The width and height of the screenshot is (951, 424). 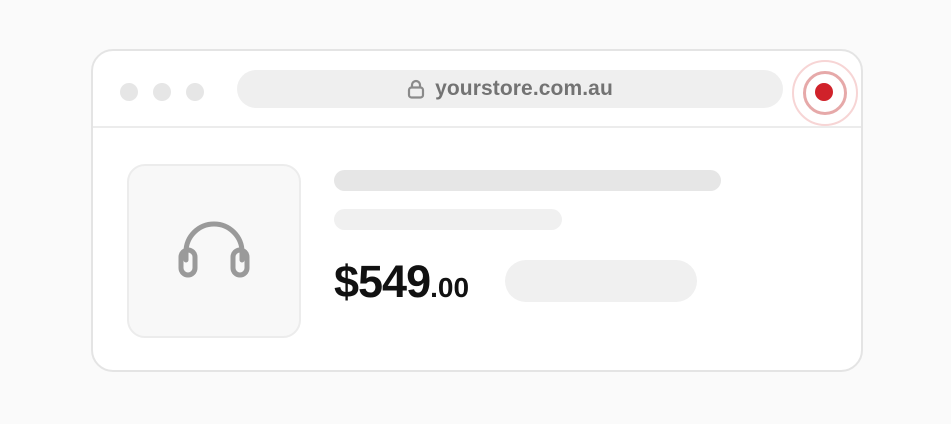 What do you see at coordinates (129, 92) in the screenshot?
I see `window-dot-close` at bounding box center [129, 92].